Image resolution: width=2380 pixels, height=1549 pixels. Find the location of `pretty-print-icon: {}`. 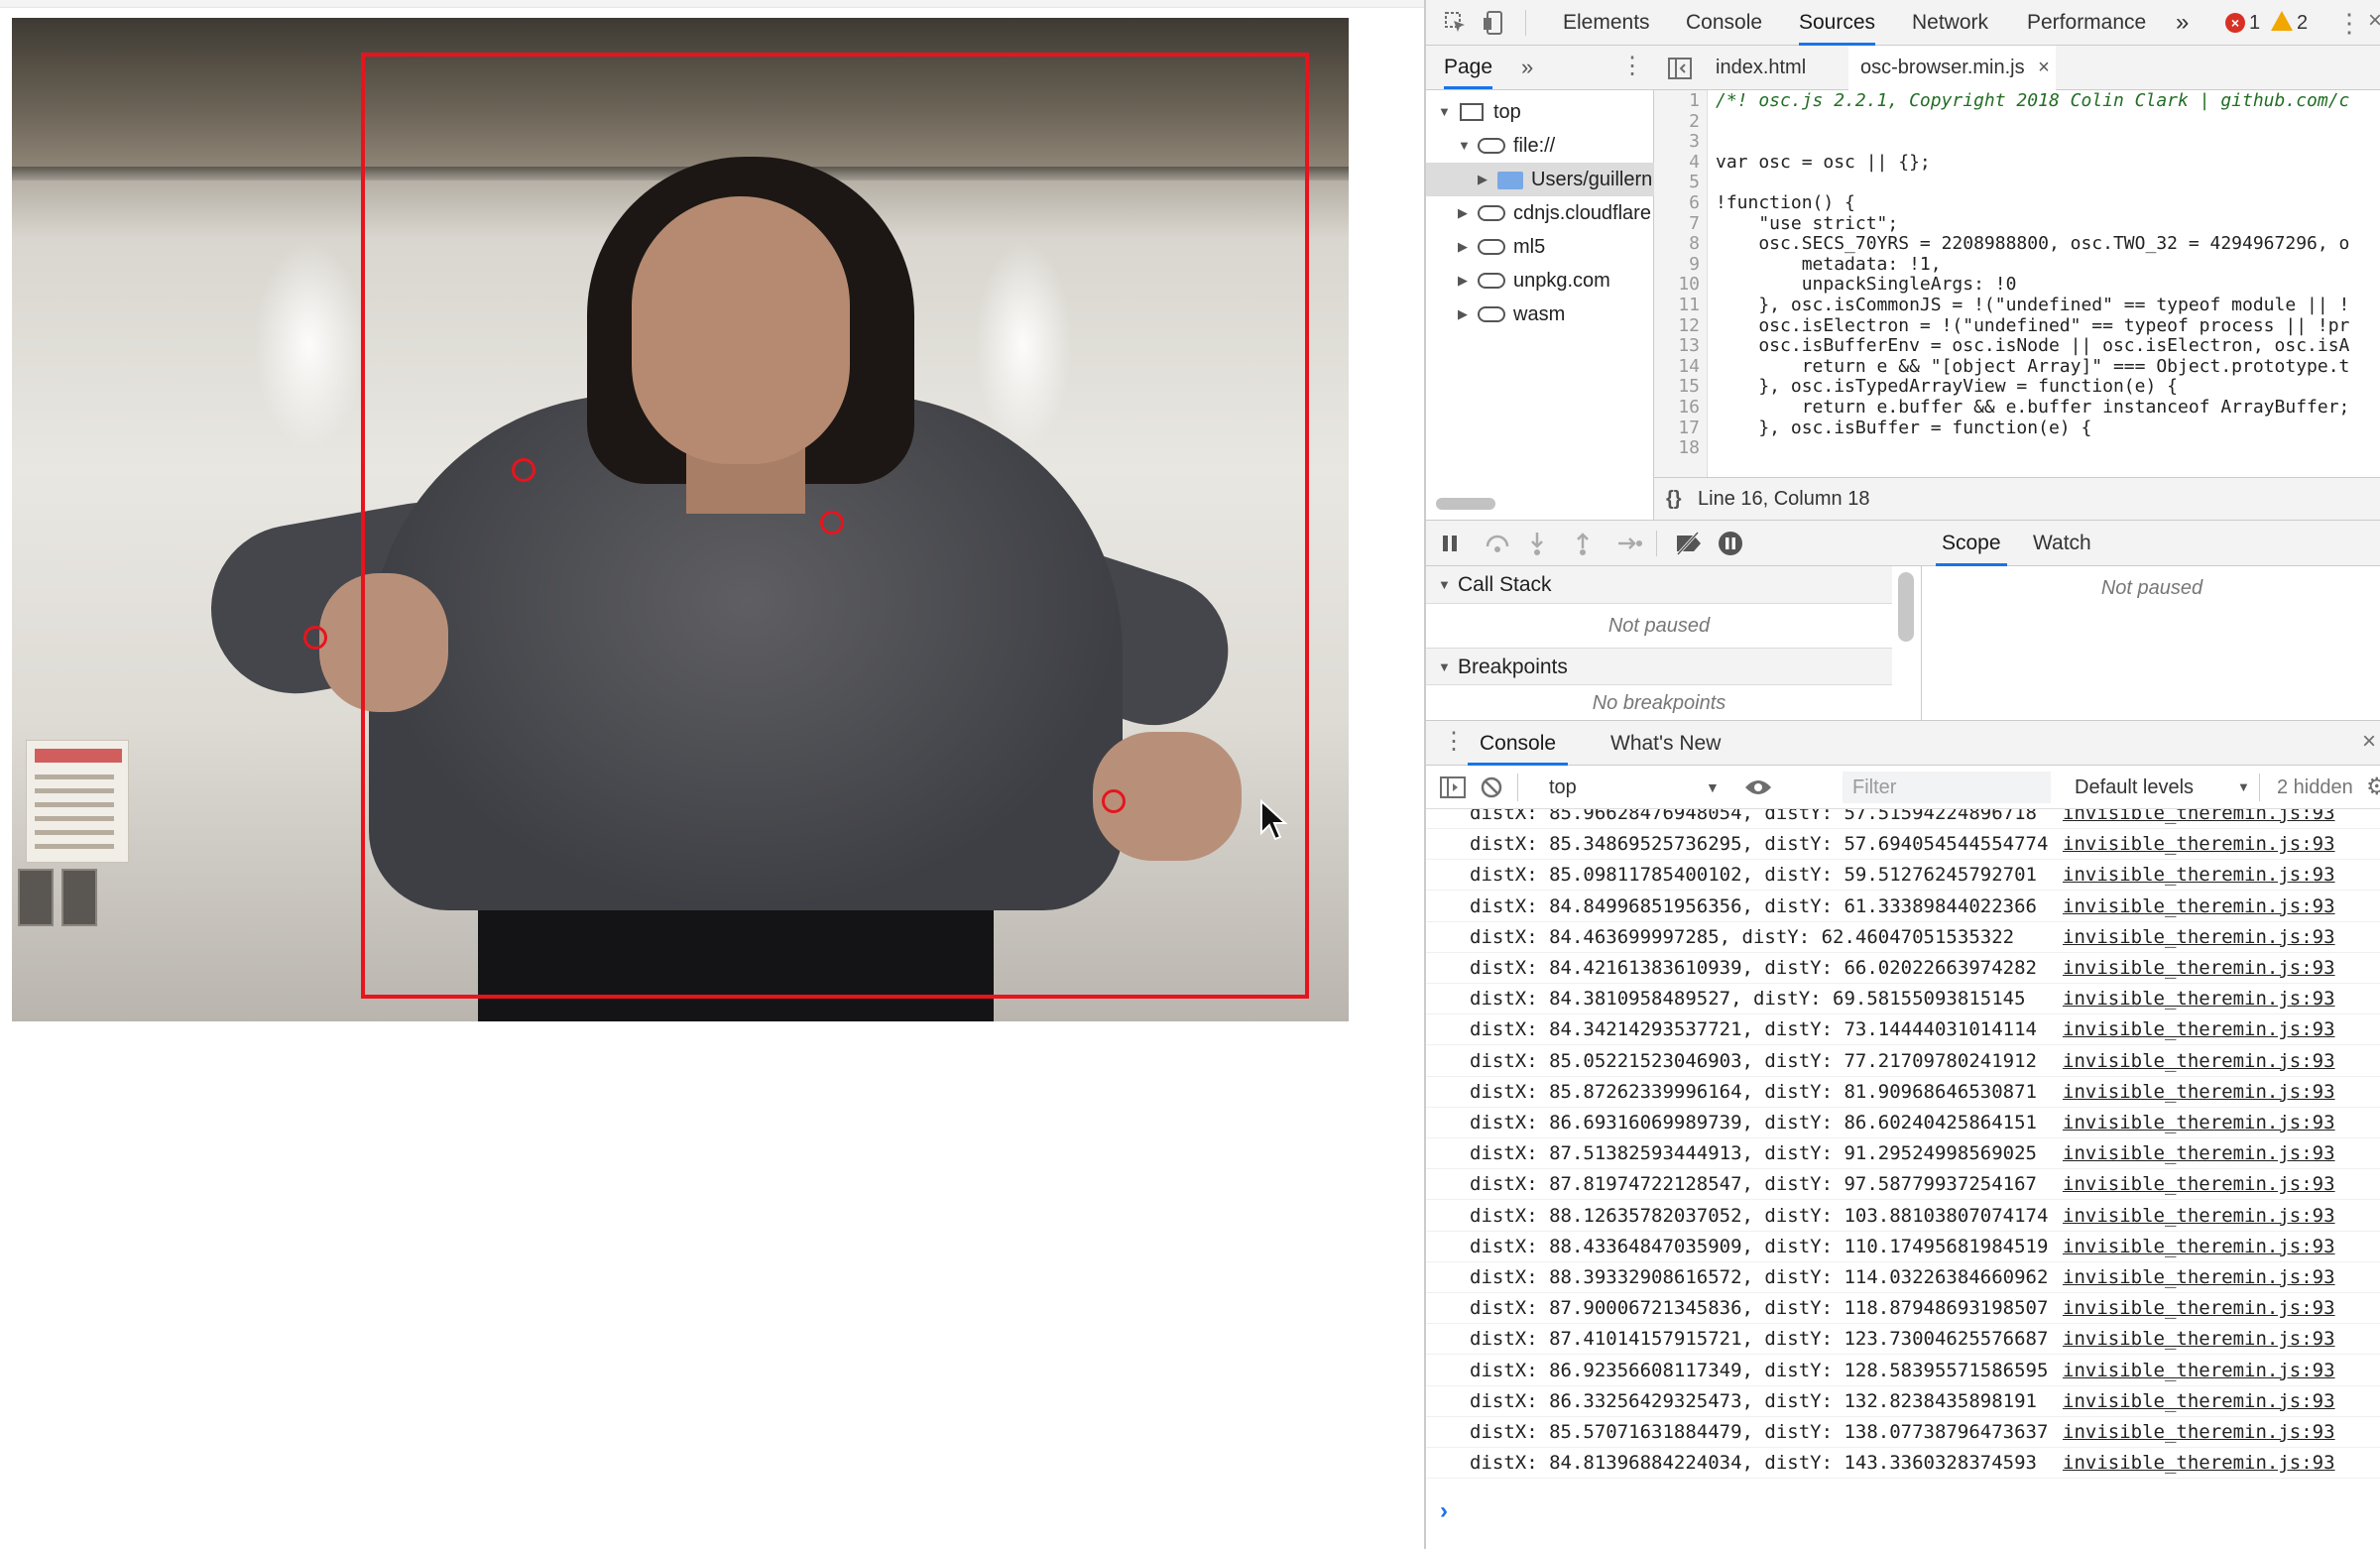

pretty-print-icon: {} is located at coordinates (1674, 499).